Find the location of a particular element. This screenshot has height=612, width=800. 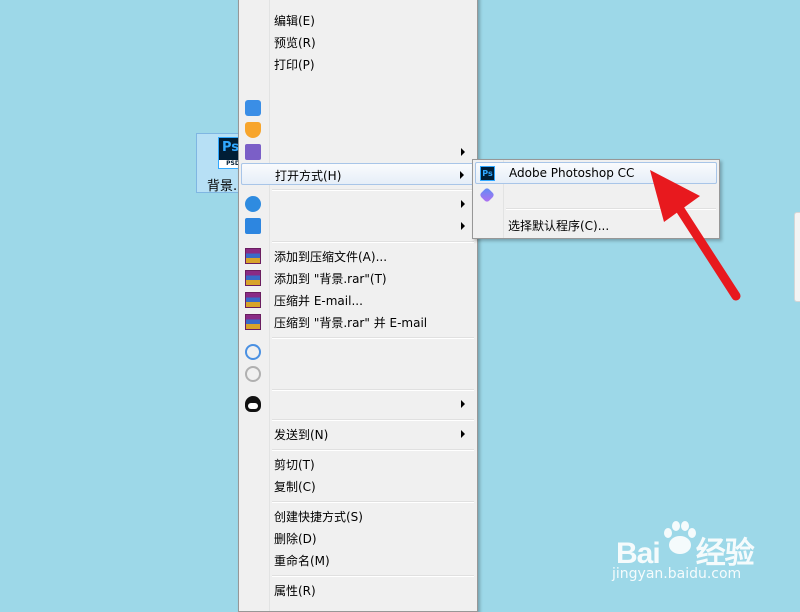

offscreen-window-edge is located at coordinates (797, 257).